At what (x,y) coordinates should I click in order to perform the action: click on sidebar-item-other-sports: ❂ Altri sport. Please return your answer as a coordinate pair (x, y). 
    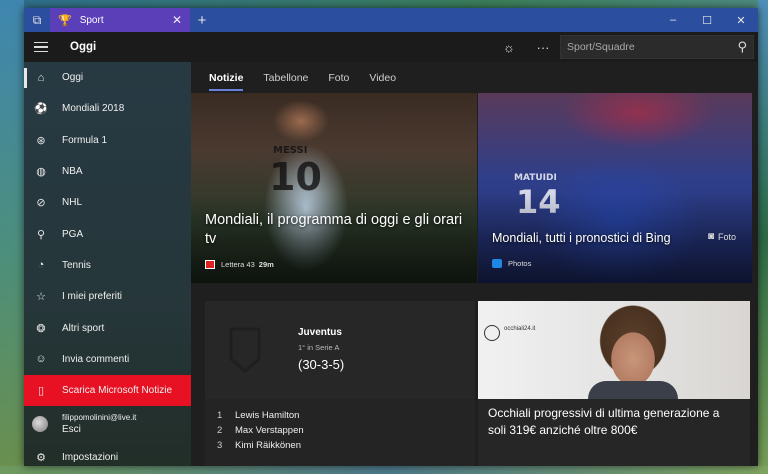
    Looking at the image, I should click on (107, 327).